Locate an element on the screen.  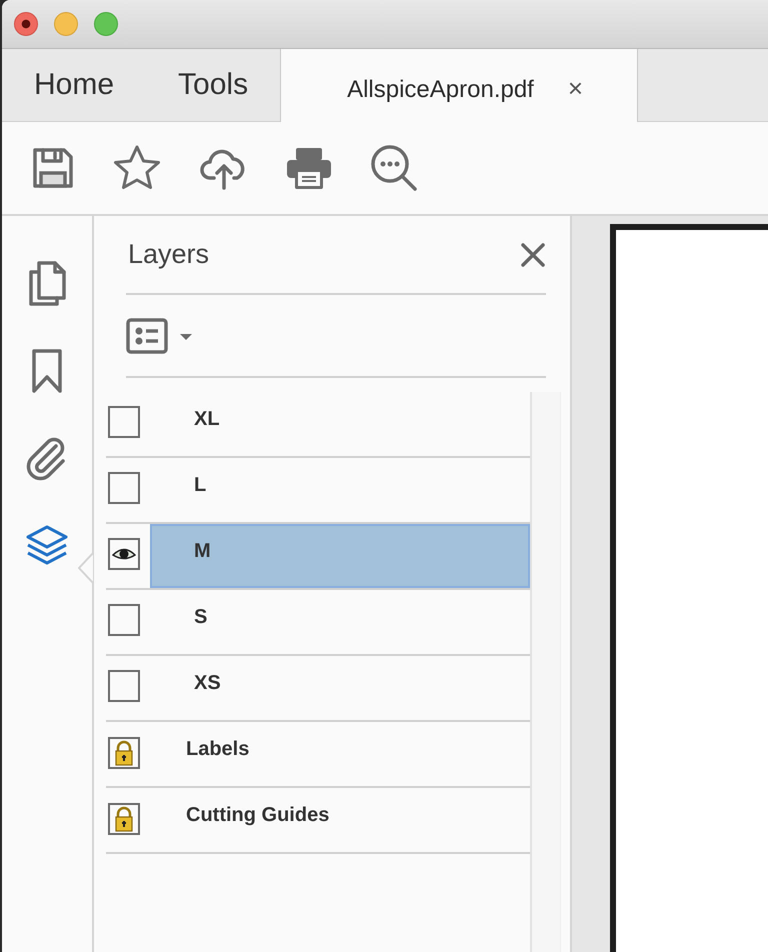
layer-name: S is located at coordinates (201, 617).